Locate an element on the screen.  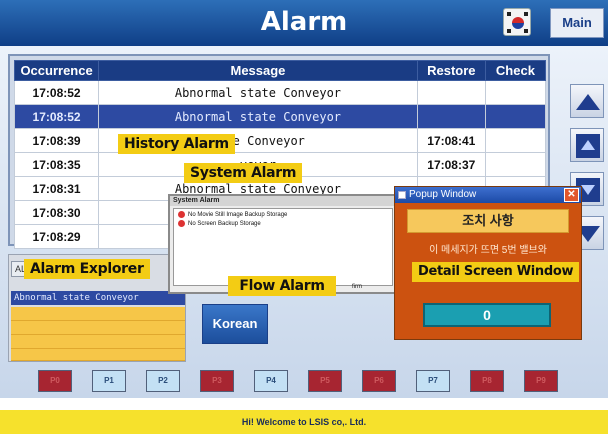
cell-restore: 17:08:41 is located at coordinates (451, 140).